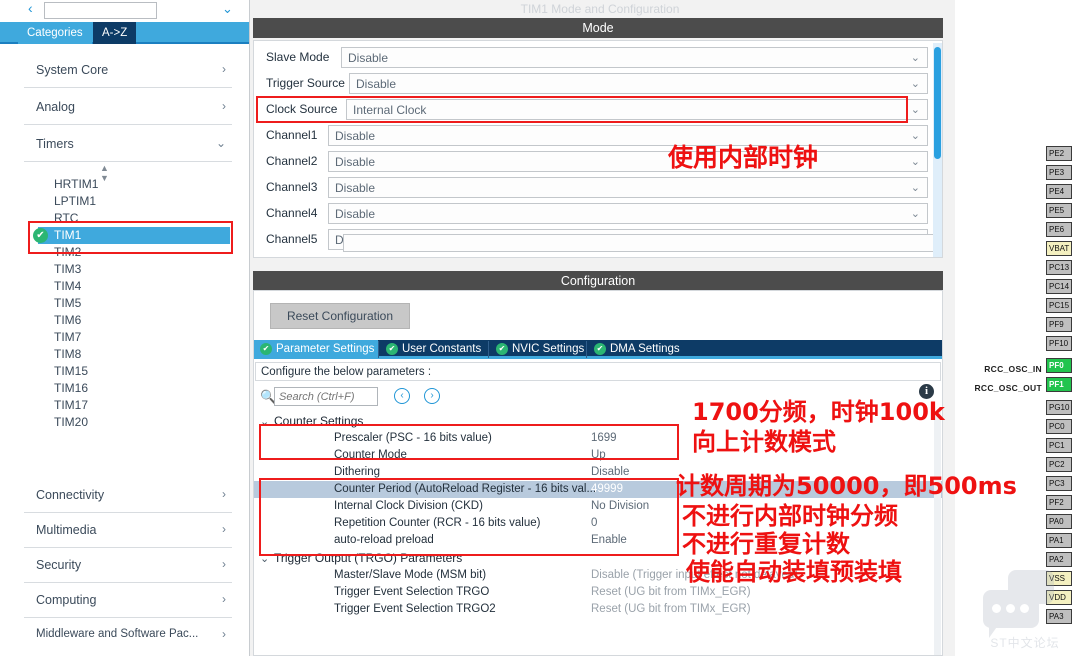 The image size is (1078, 656). Describe the element at coordinates (1059, 521) in the screenshot. I see `pin-pa0: PA0` at that location.